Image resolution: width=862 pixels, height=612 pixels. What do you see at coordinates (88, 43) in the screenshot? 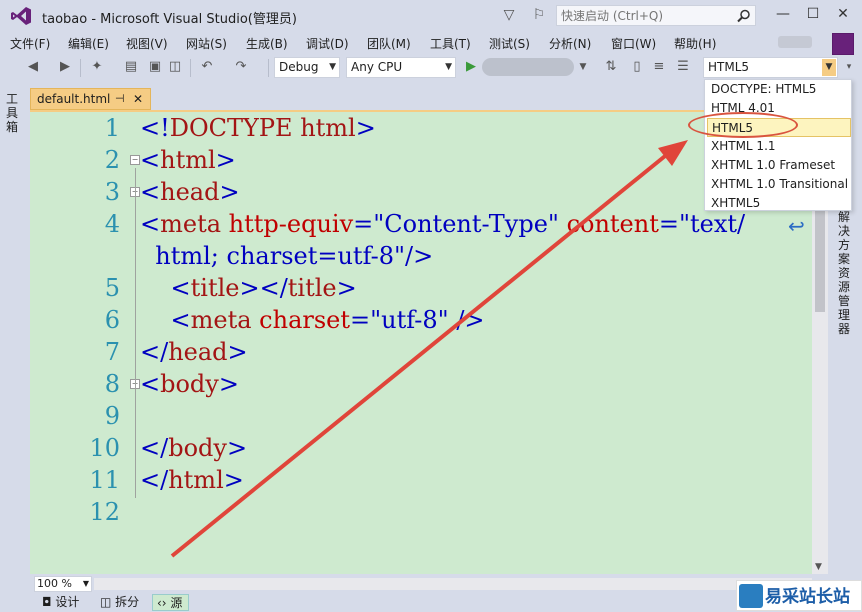
I see `menu-edit: 编辑(E)` at bounding box center [88, 43].